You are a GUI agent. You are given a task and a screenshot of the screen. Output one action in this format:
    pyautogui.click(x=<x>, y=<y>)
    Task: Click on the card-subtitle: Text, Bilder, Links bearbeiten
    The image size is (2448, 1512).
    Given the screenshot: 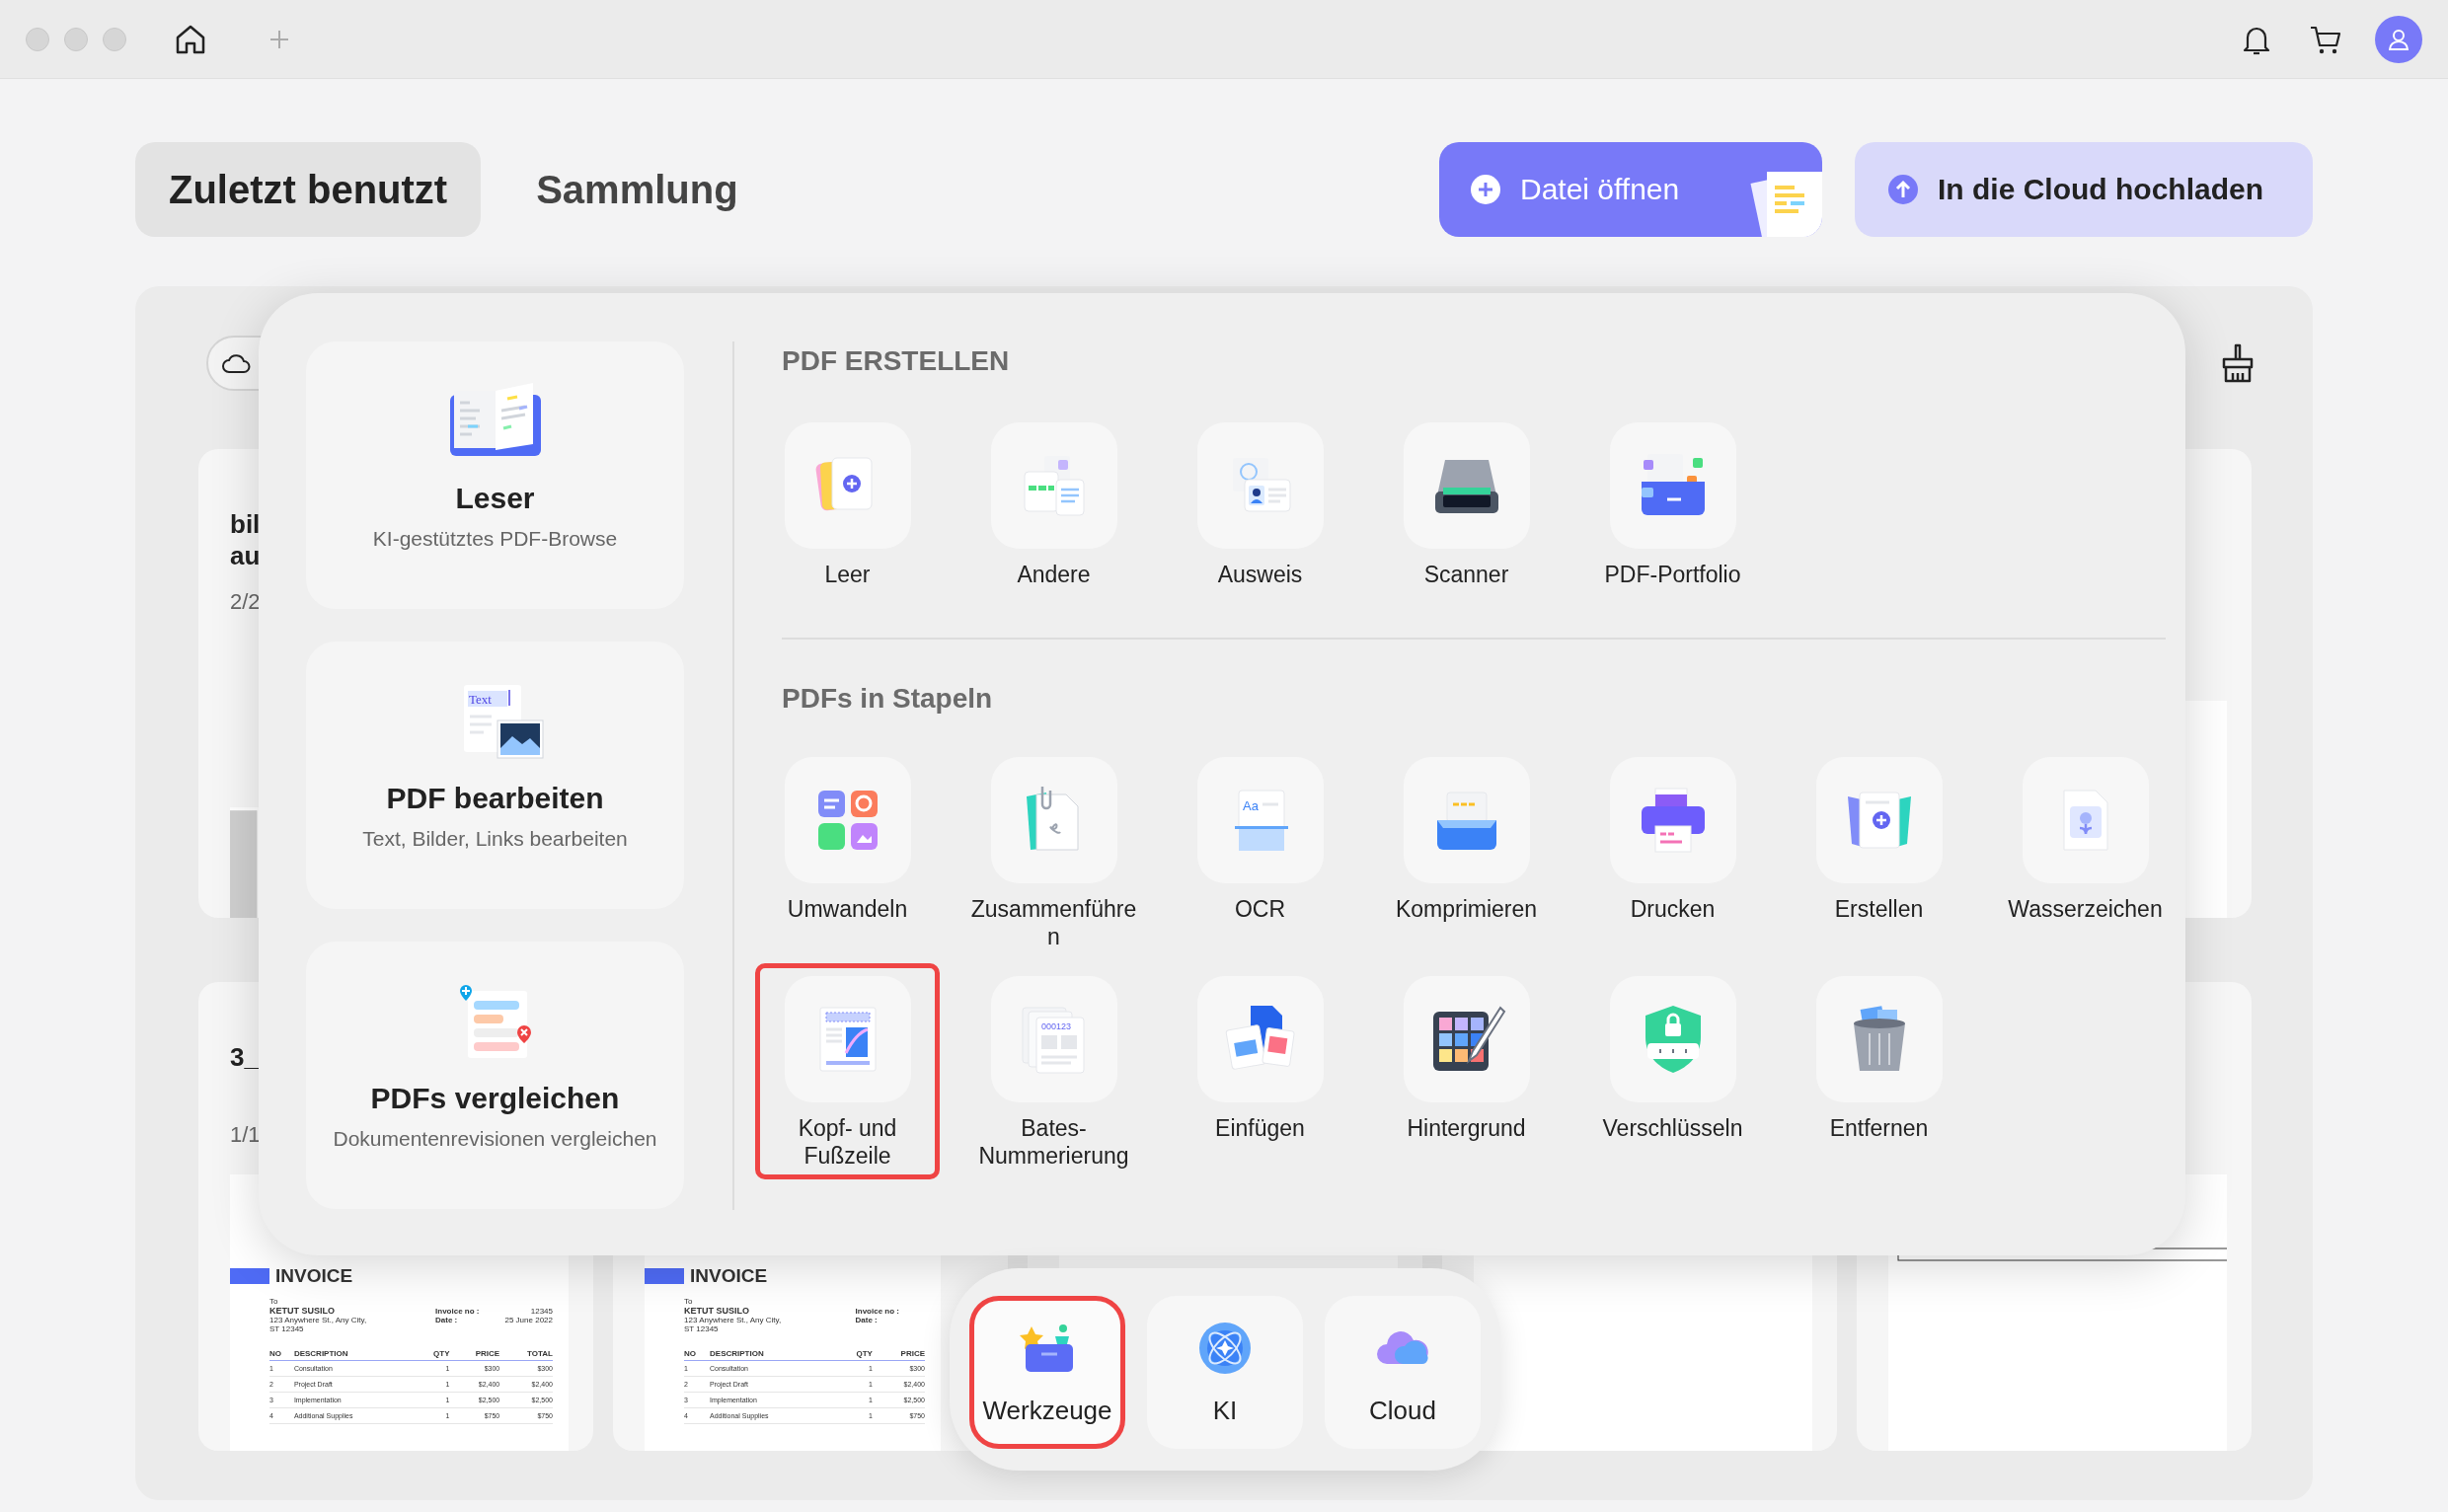 What is the action you would take?
    pyautogui.click(x=495, y=839)
    